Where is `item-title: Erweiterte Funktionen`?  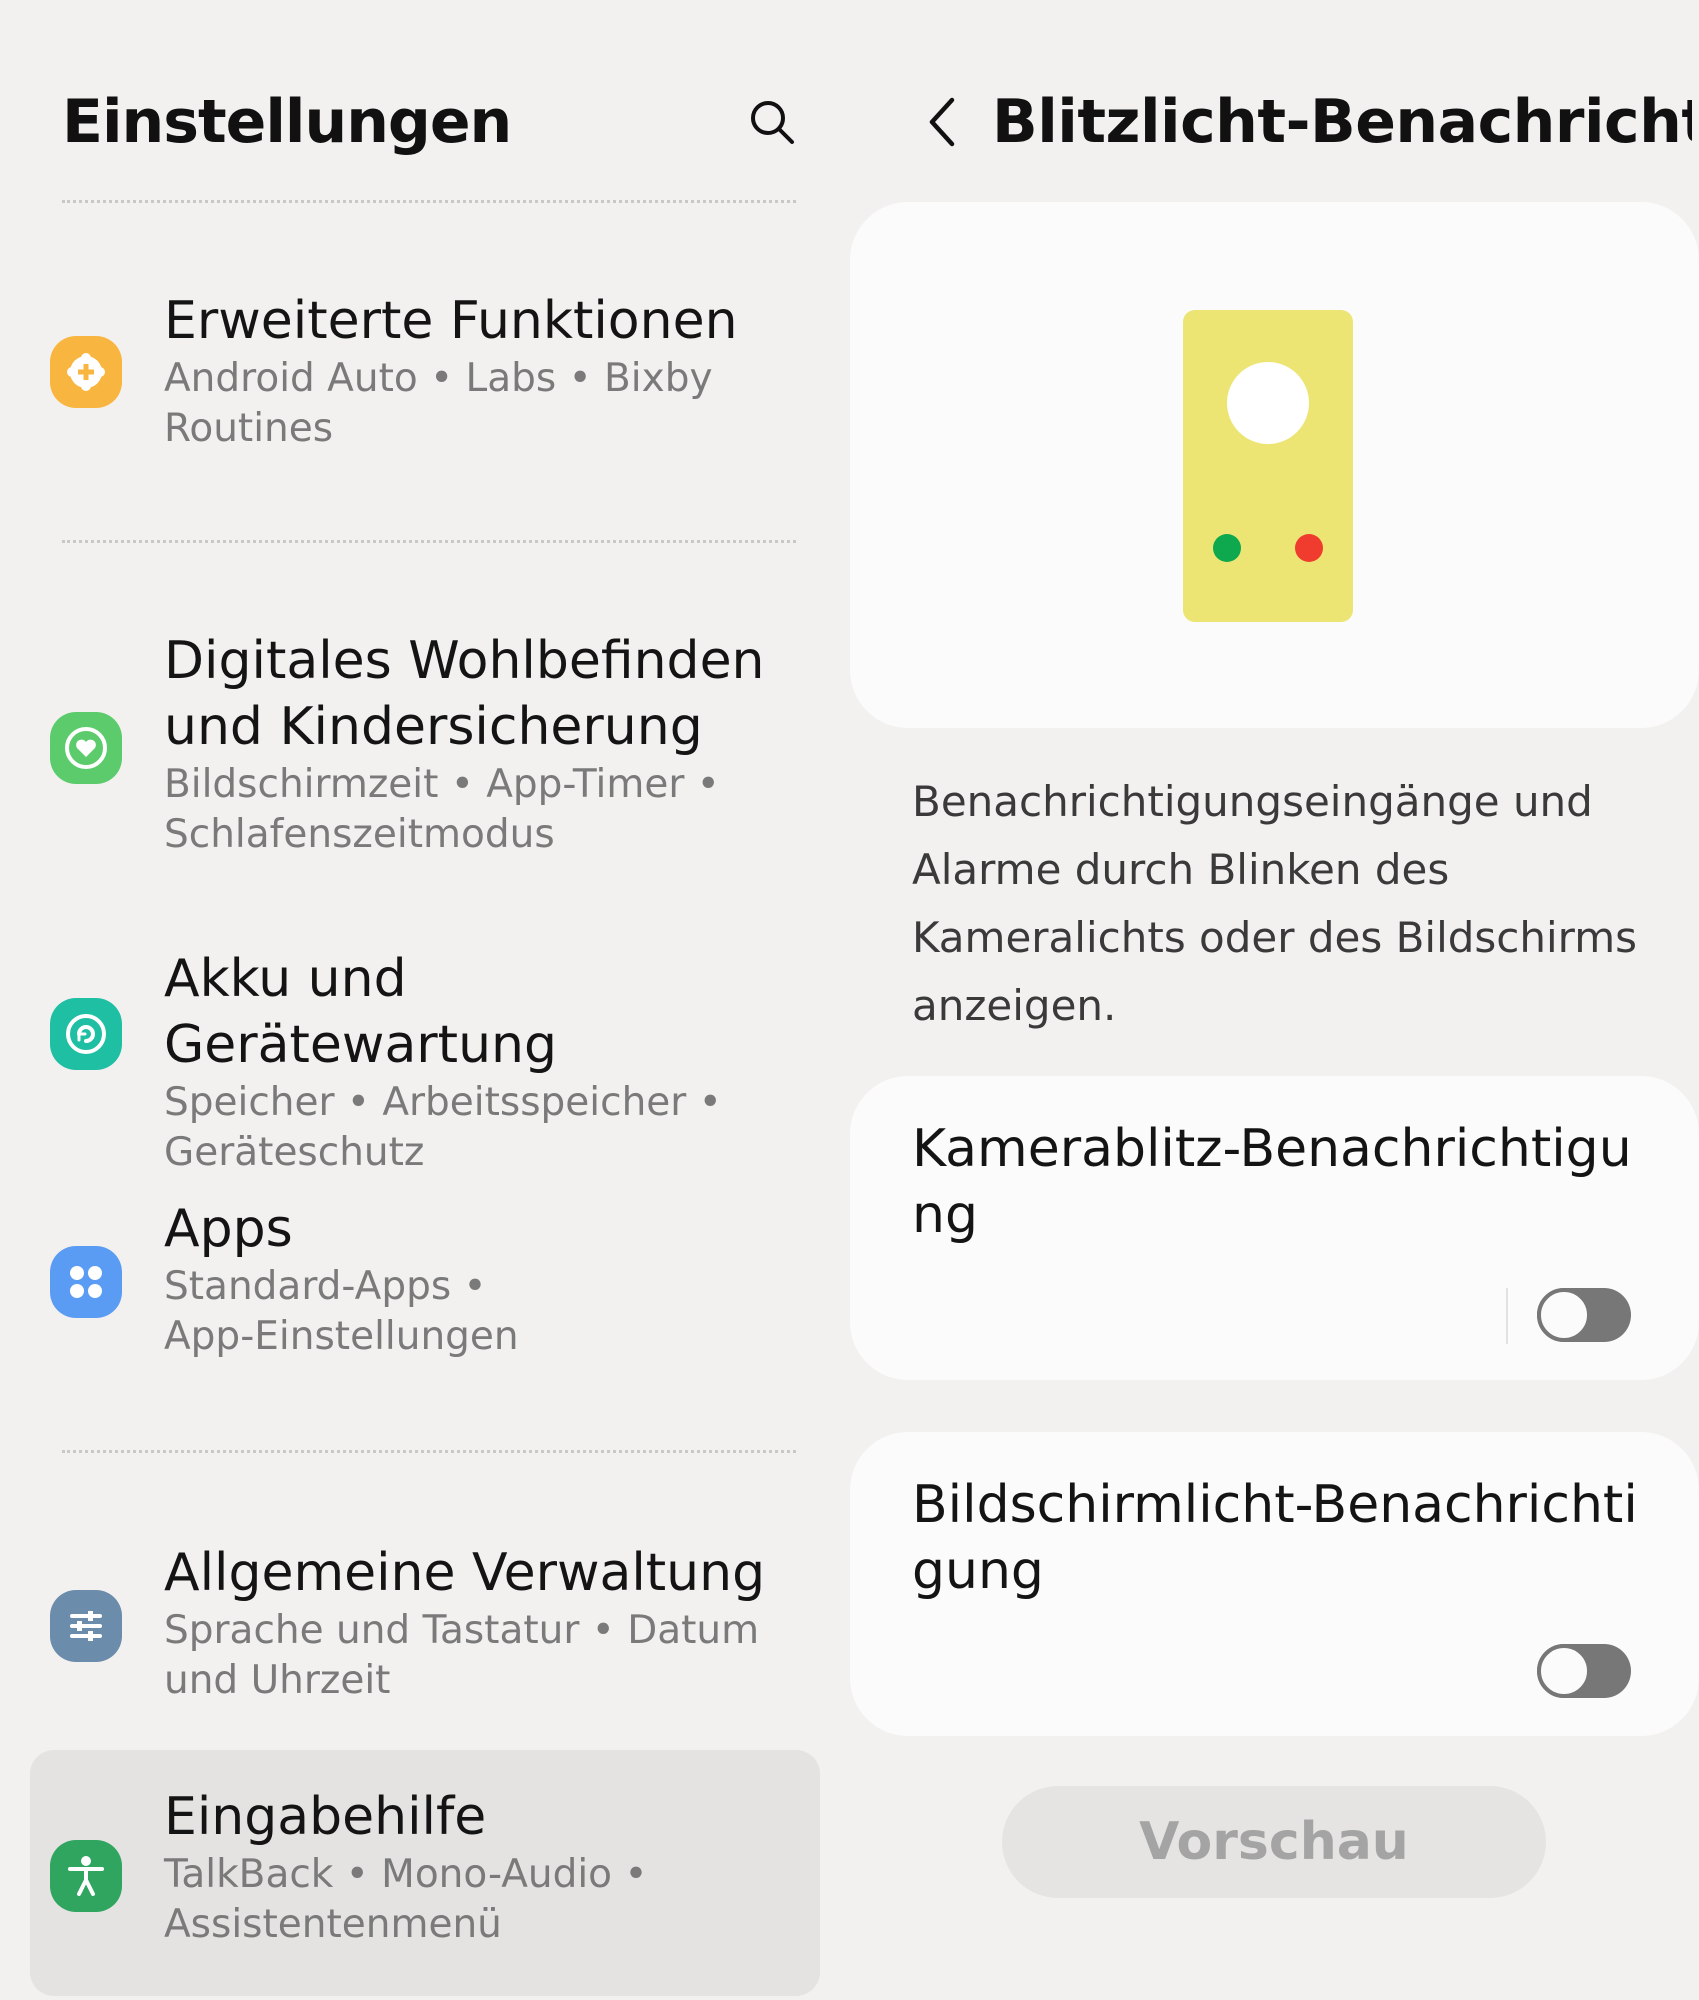 item-title: Erweiterte Funktionen is located at coordinates (451, 321).